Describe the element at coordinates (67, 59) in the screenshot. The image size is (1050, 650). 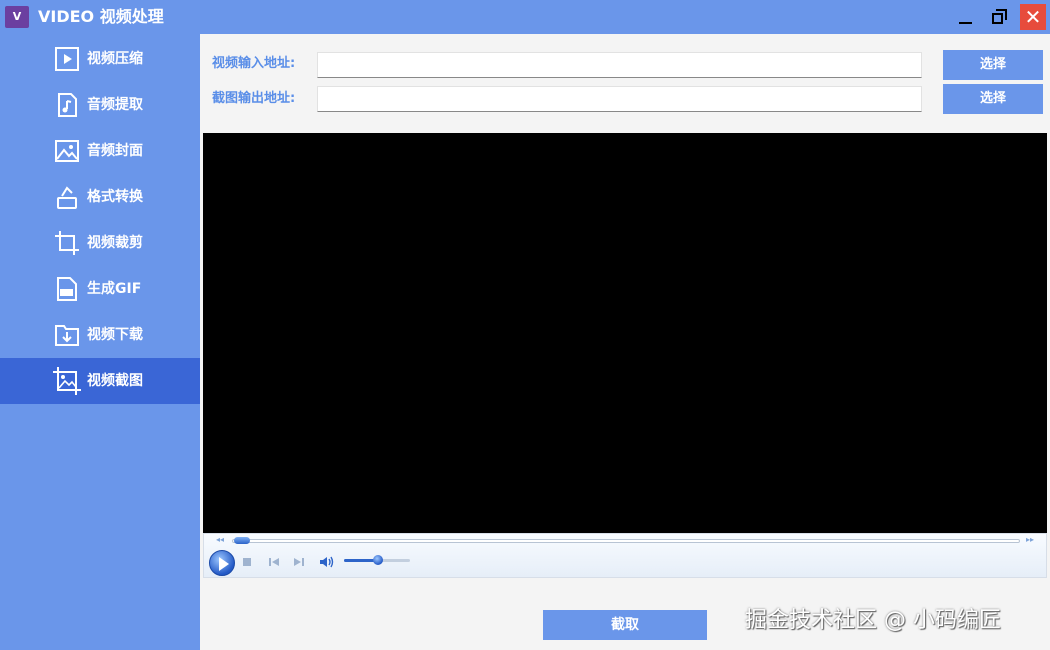
I see `play-square-icon` at that location.